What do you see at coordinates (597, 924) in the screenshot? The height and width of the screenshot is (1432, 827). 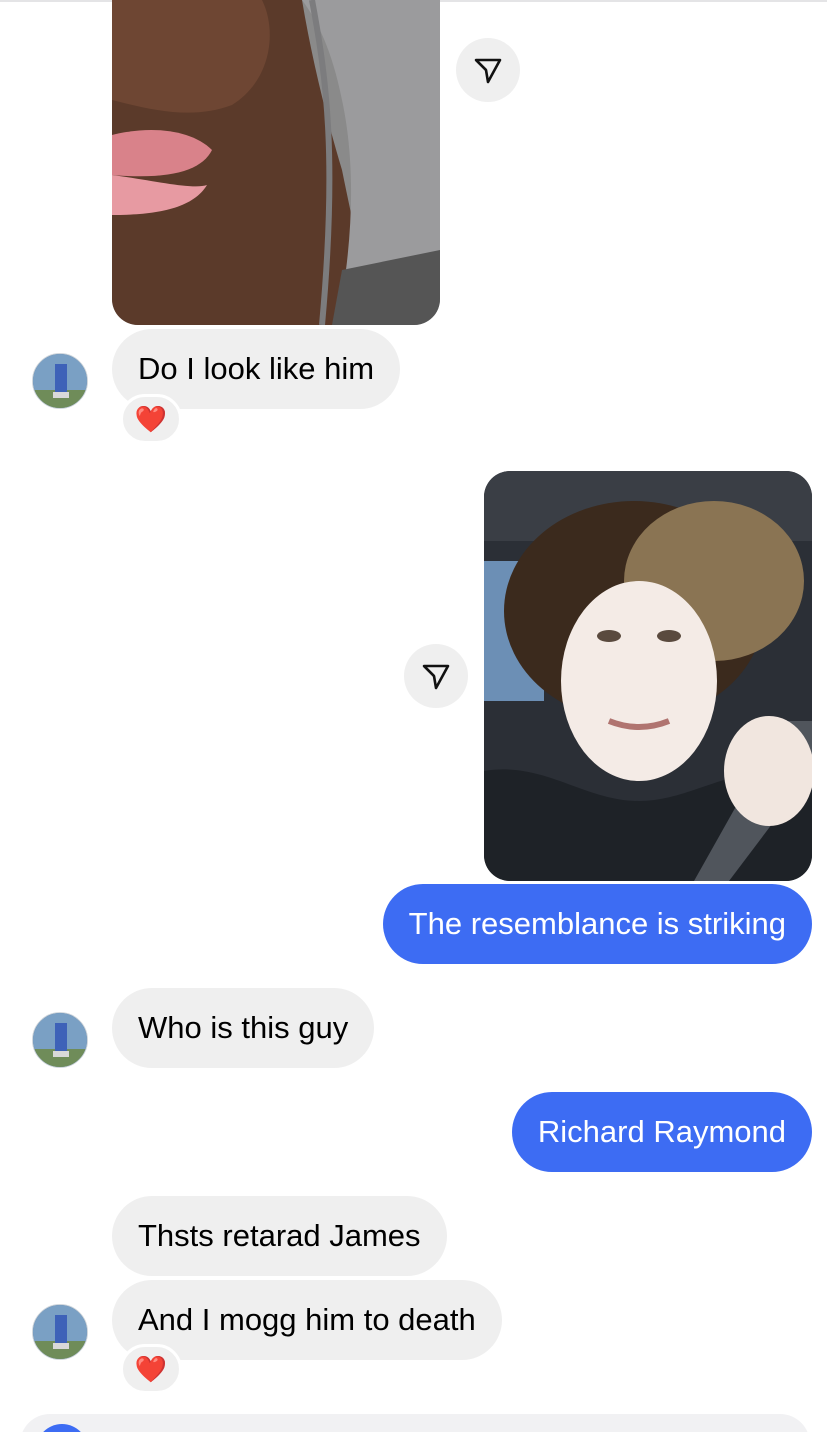 I see `message-bubble-outgoing: The resemblance is striking` at bounding box center [597, 924].